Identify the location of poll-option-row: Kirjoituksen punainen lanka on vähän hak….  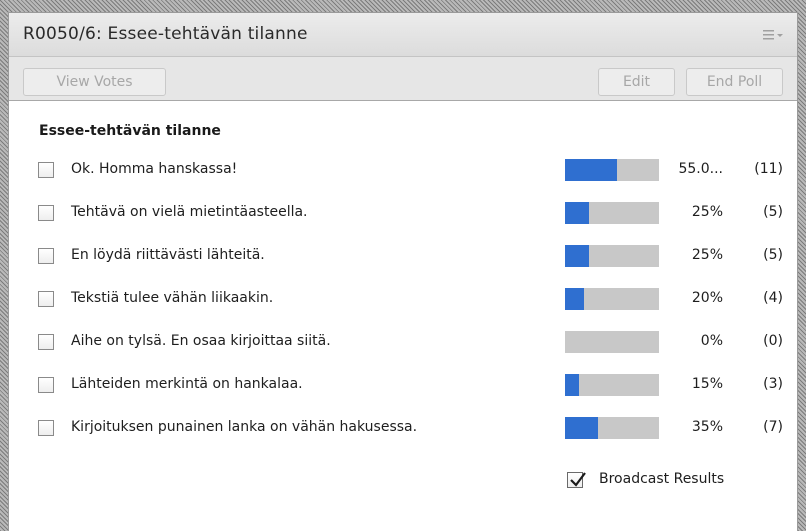
(403, 429).